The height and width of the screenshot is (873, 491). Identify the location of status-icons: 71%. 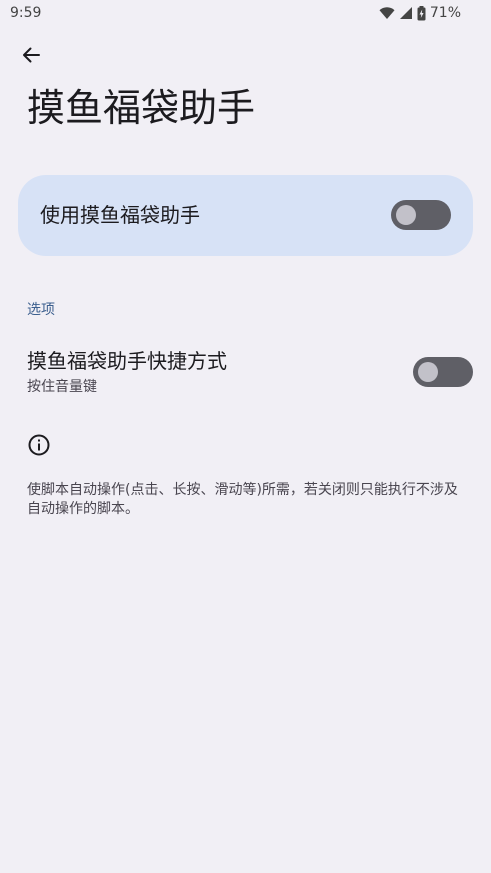
(420, 13).